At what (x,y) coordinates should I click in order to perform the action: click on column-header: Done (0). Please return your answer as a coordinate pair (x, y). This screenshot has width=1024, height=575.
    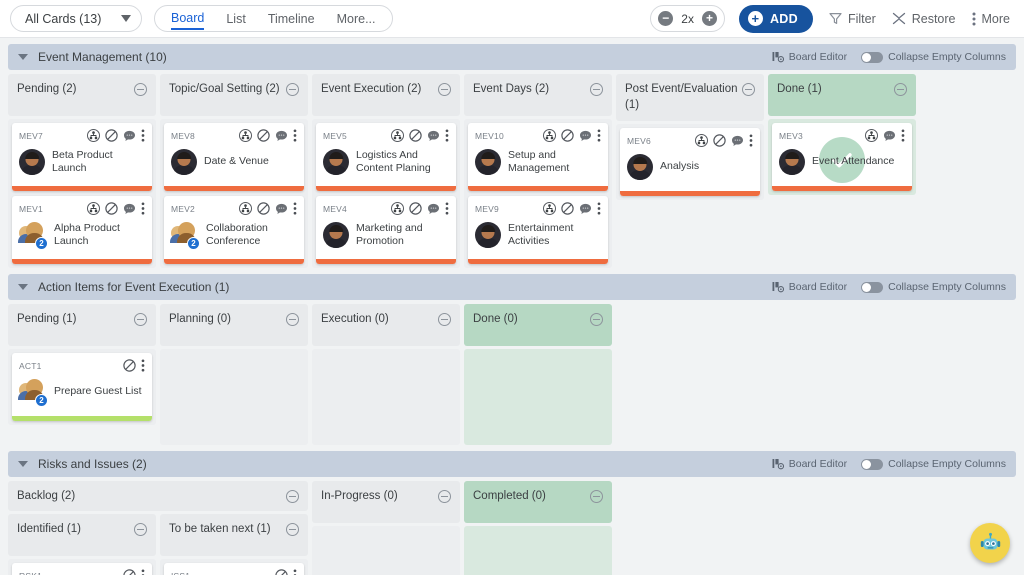
    Looking at the image, I should click on (538, 325).